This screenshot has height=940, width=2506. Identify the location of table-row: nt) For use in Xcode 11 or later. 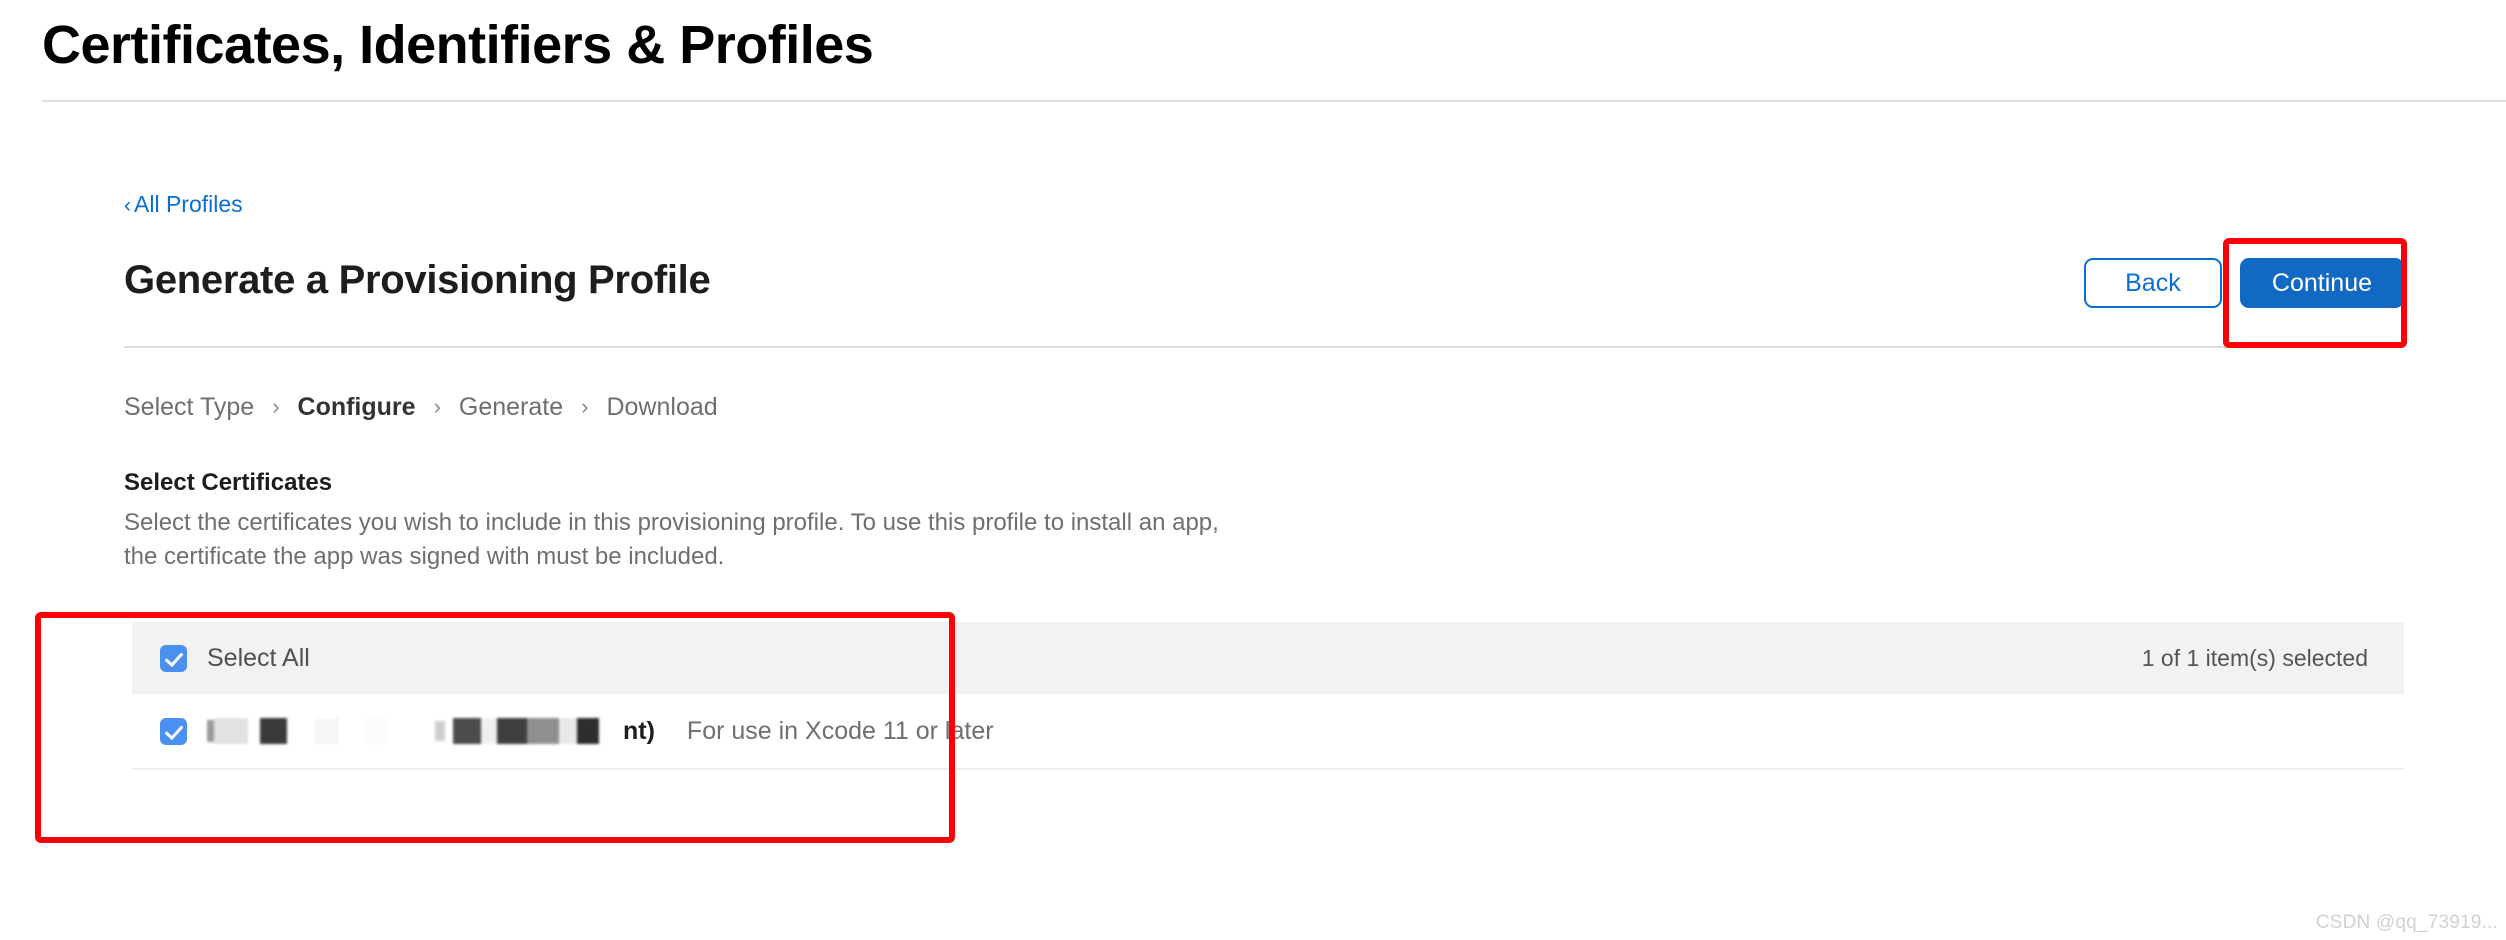
(1268, 732).